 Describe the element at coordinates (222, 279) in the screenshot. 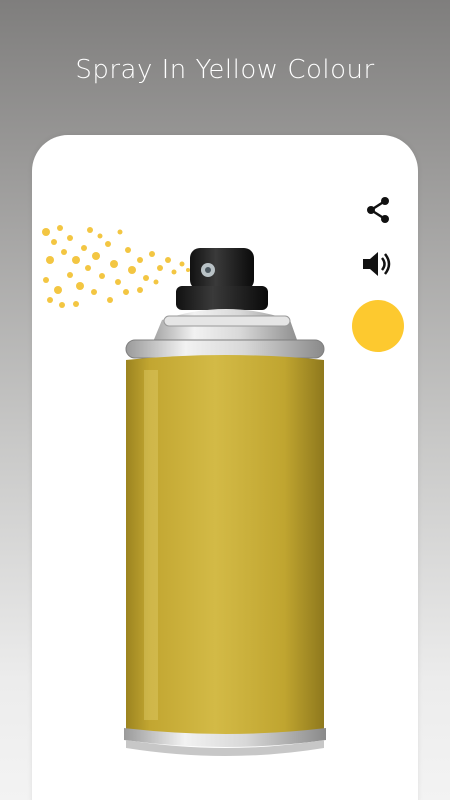

I see `spray-nozzle` at that location.